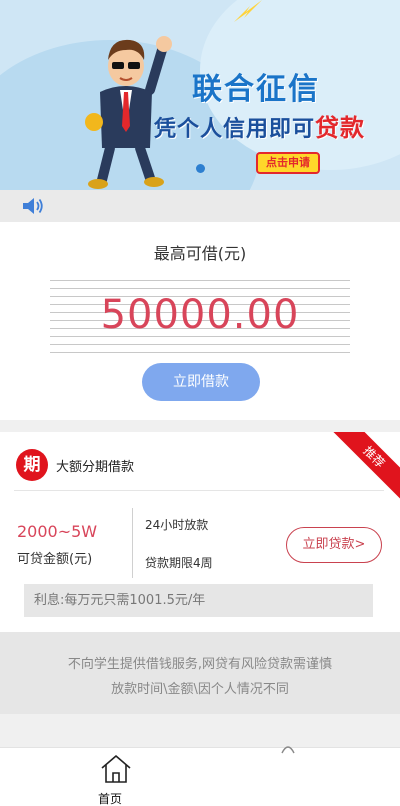  I want to click on loan-range: 2000~5W, so click(57, 531).